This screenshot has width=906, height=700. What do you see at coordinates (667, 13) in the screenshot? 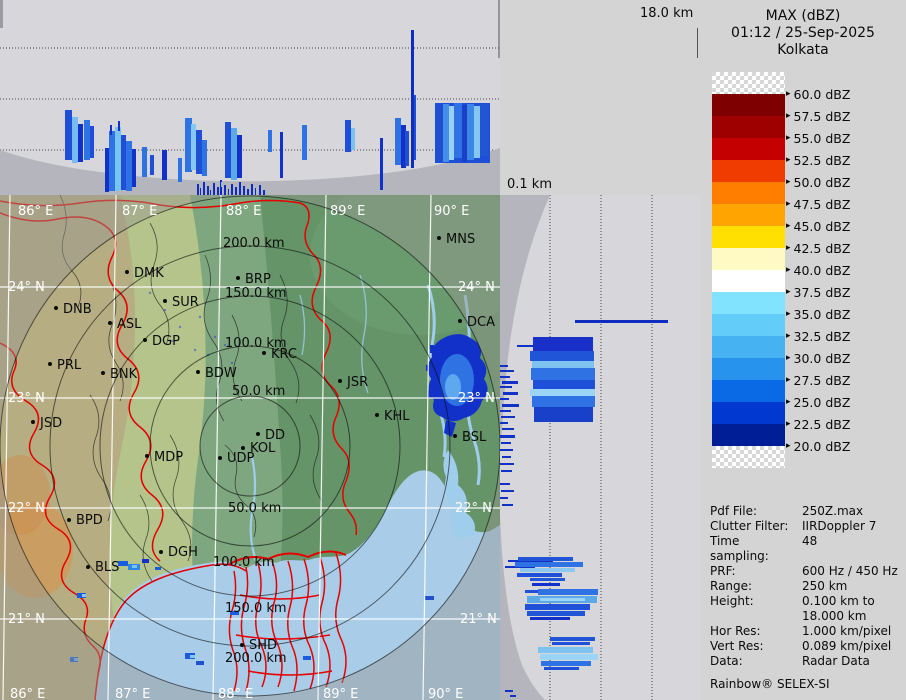
I see `height-axis-max-label: 18.0 km` at bounding box center [667, 13].